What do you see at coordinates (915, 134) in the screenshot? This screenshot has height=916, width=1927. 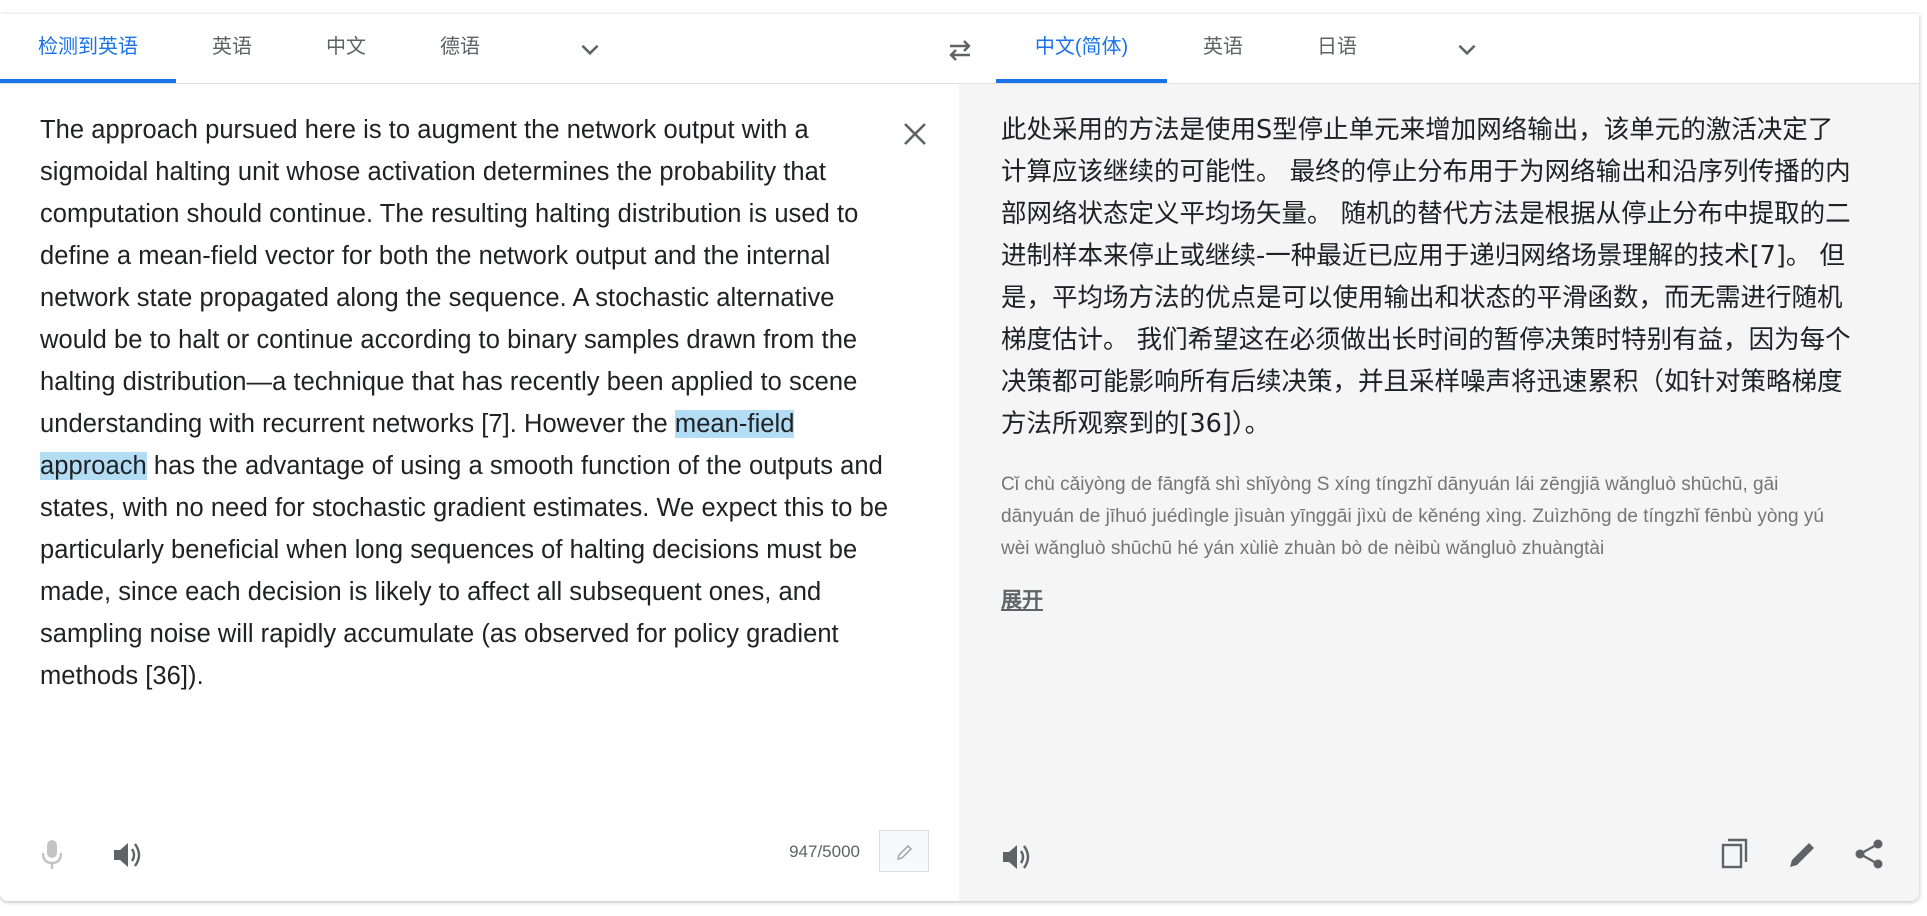 I see `close-icon` at bounding box center [915, 134].